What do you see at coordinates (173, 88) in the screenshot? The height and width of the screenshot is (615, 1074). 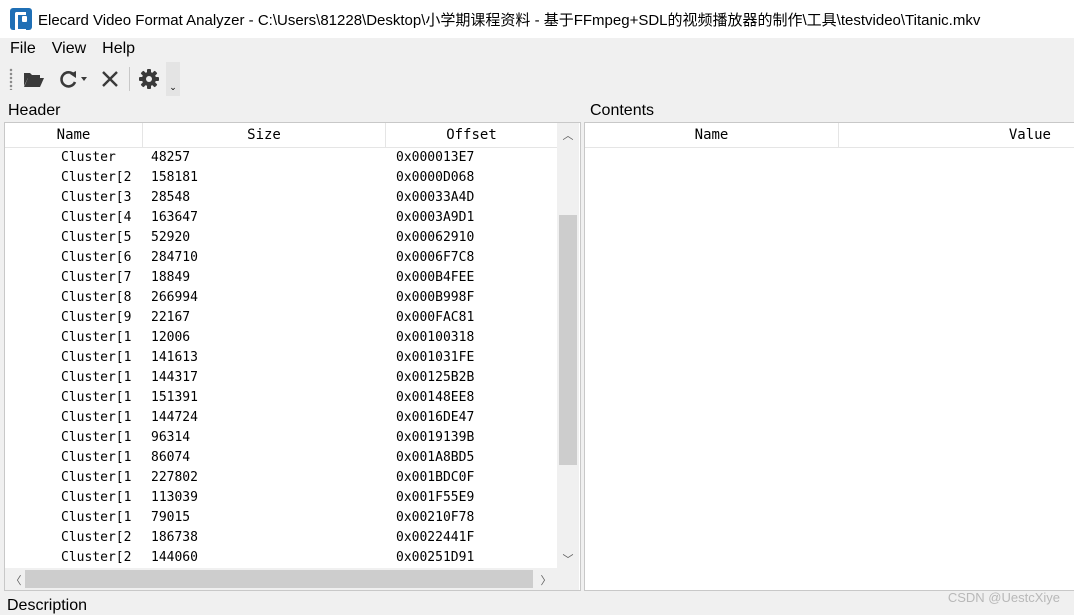 I see `toolbar-overflow-glyph: ⌄` at bounding box center [173, 88].